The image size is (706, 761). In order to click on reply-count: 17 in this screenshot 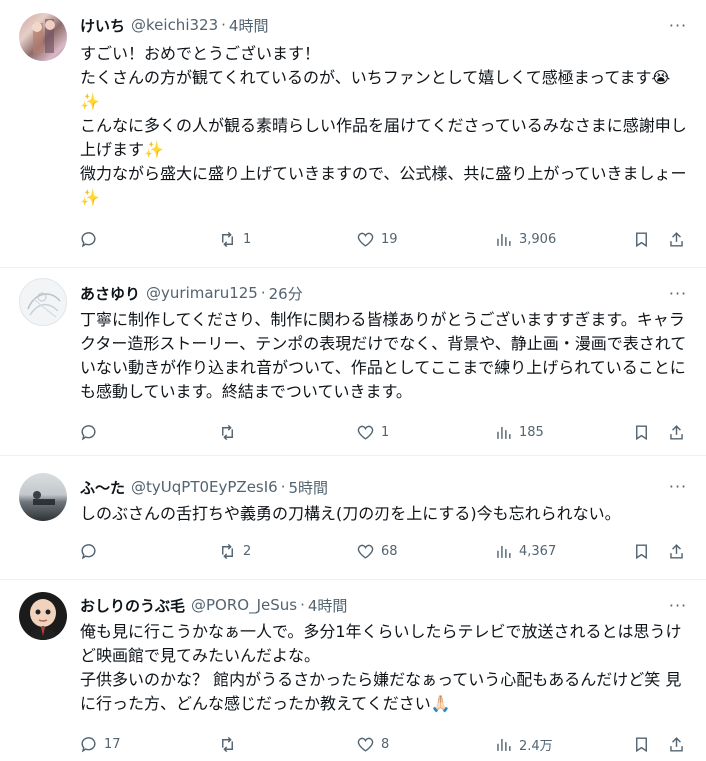, I will do `click(112, 744)`.